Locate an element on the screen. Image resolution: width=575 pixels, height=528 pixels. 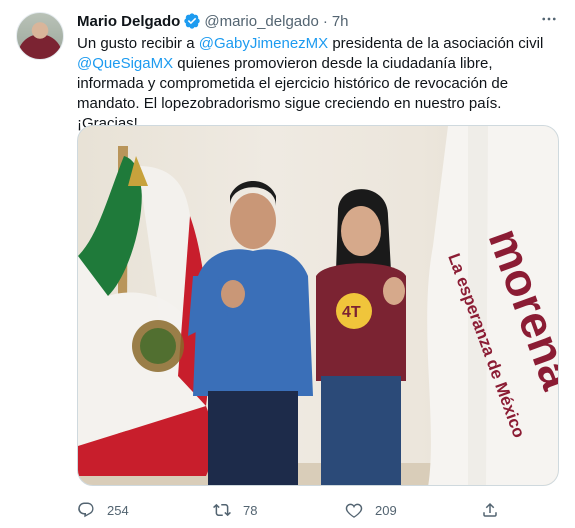
mention-link: @GabyJimenezMX is located at coordinates (263, 43).